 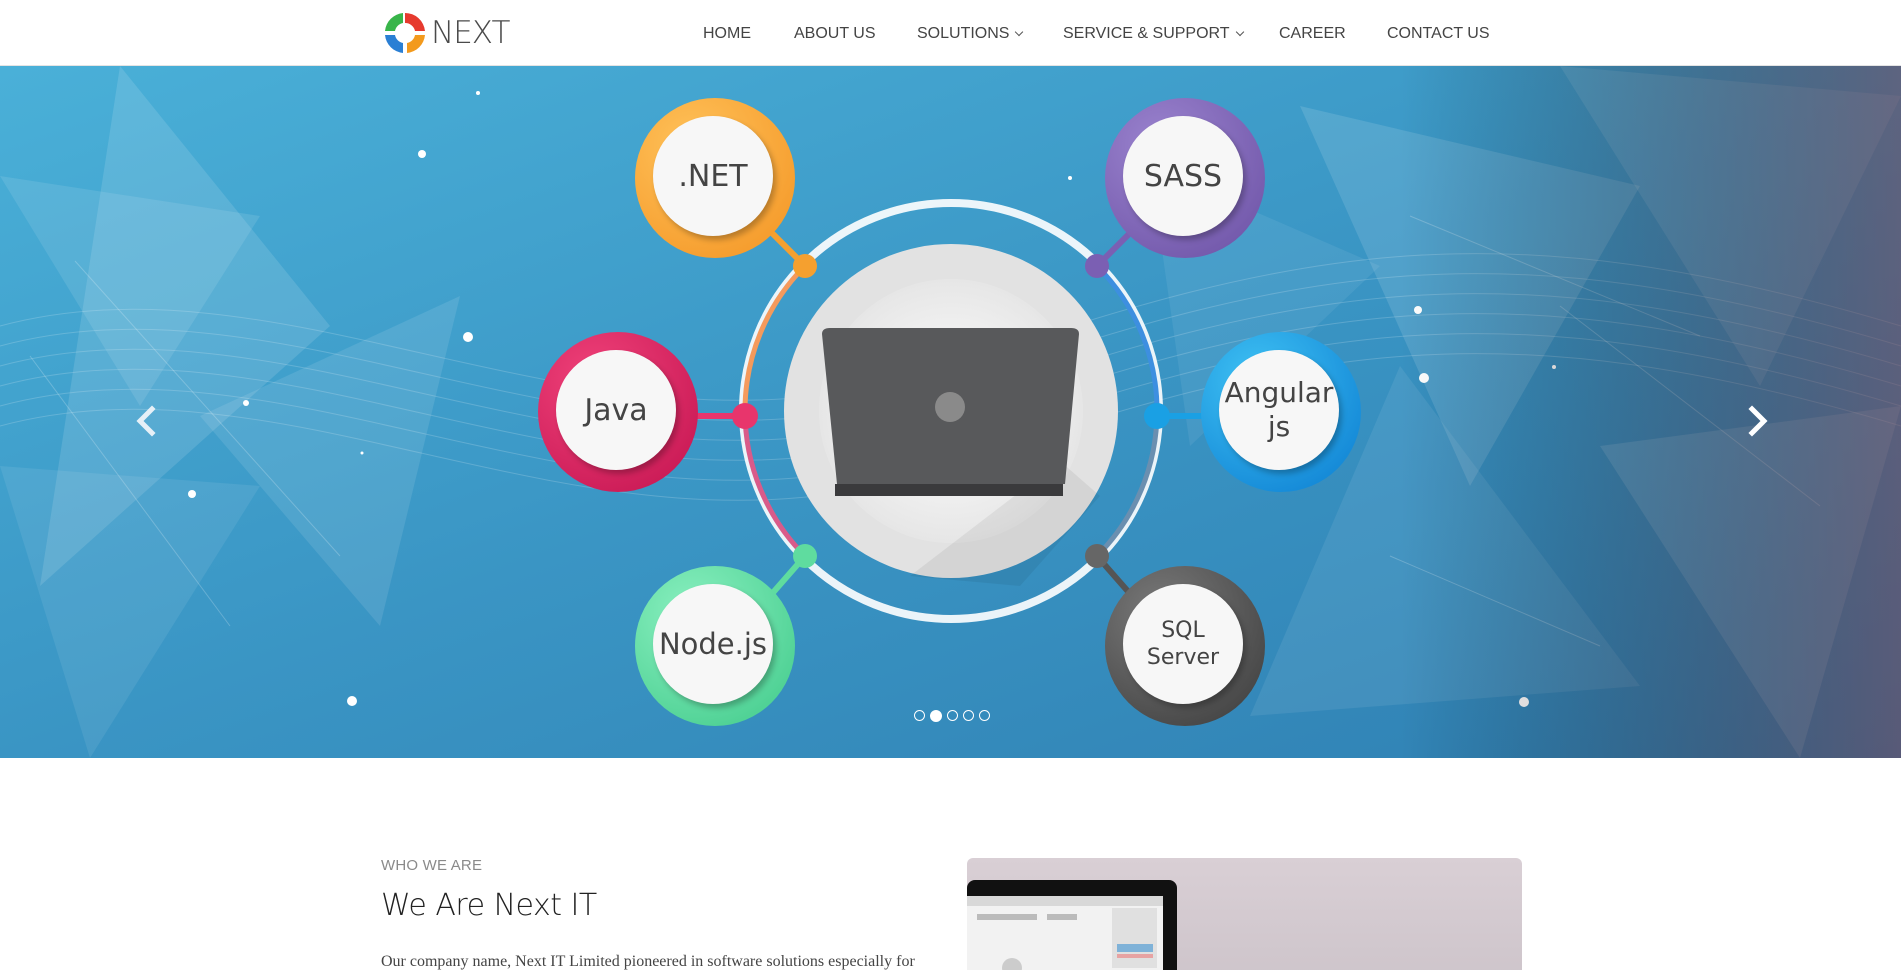 I want to click on tech-label-nodejs: Node.js, so click(x=713, y=644).